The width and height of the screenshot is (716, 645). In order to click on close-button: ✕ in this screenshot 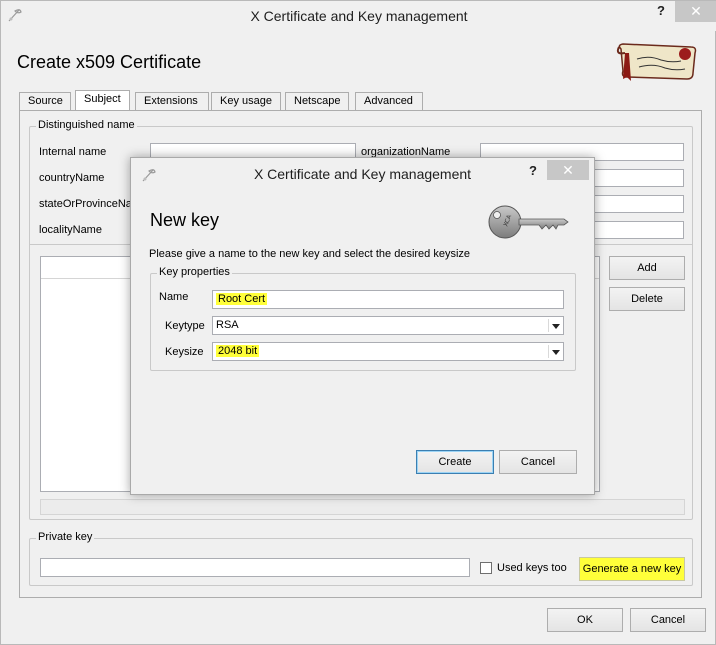, I will do `click(695, 11)`.